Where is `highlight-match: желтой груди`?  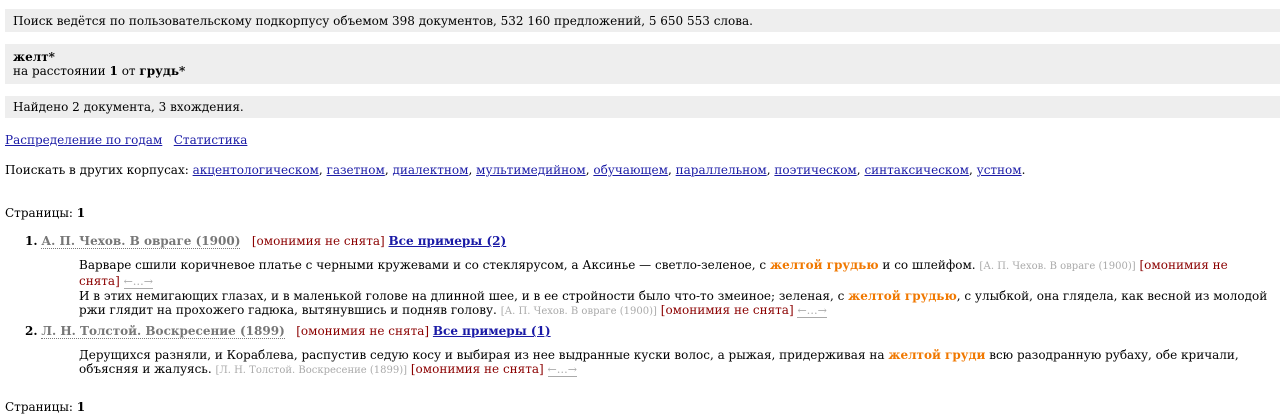
highlight-match: желтой груди is located at coordinates (937, 355).